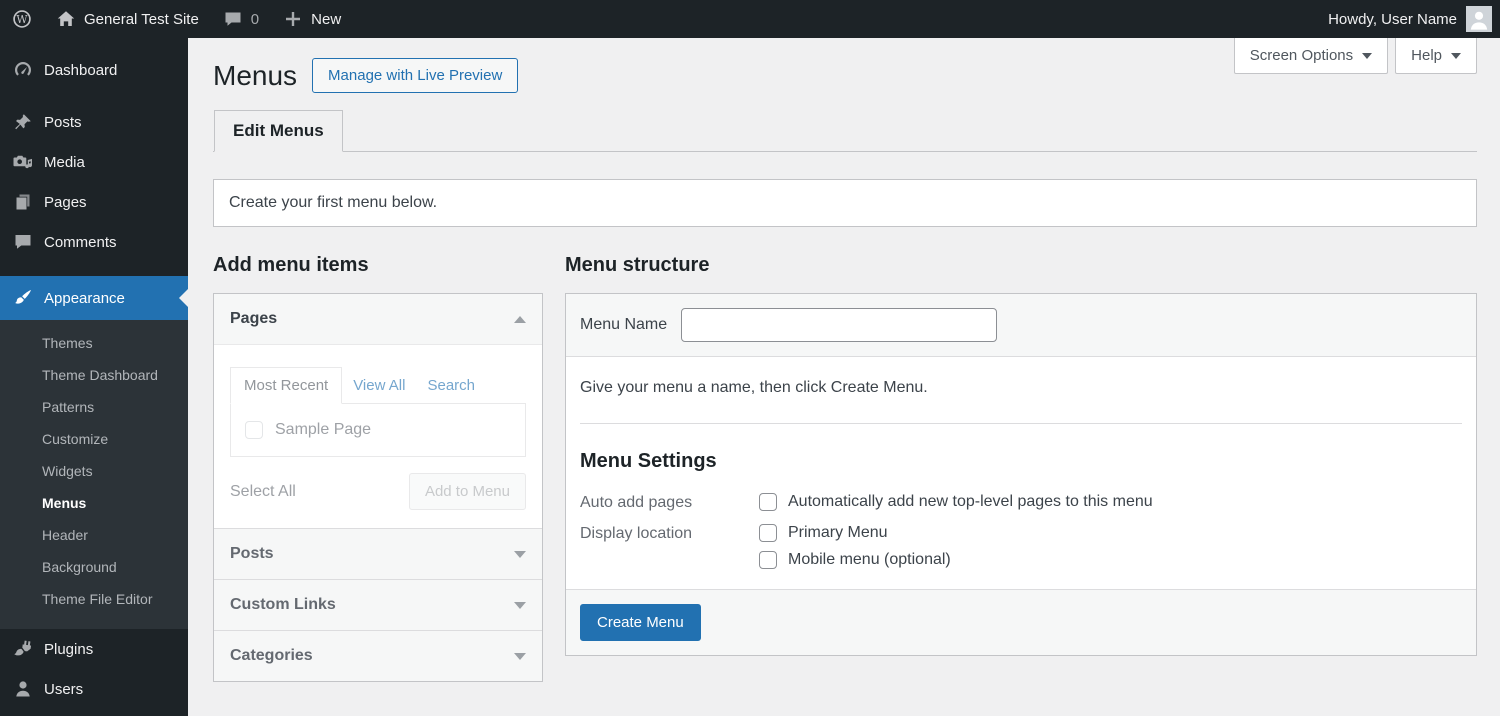 The width and height of the screenshot is (1500, 716). Describe the element at coordinates (1436, 56) in the screenshot. I see `help-button: Help` at that location.